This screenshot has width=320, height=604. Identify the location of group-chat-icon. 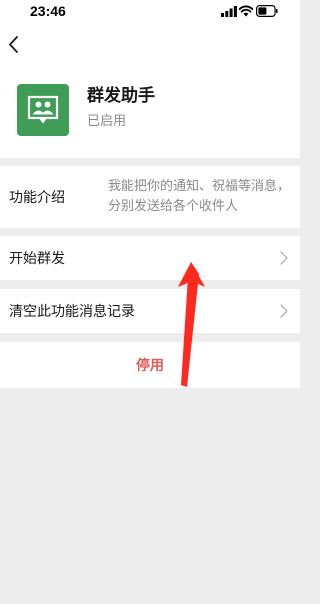
(43, 109).